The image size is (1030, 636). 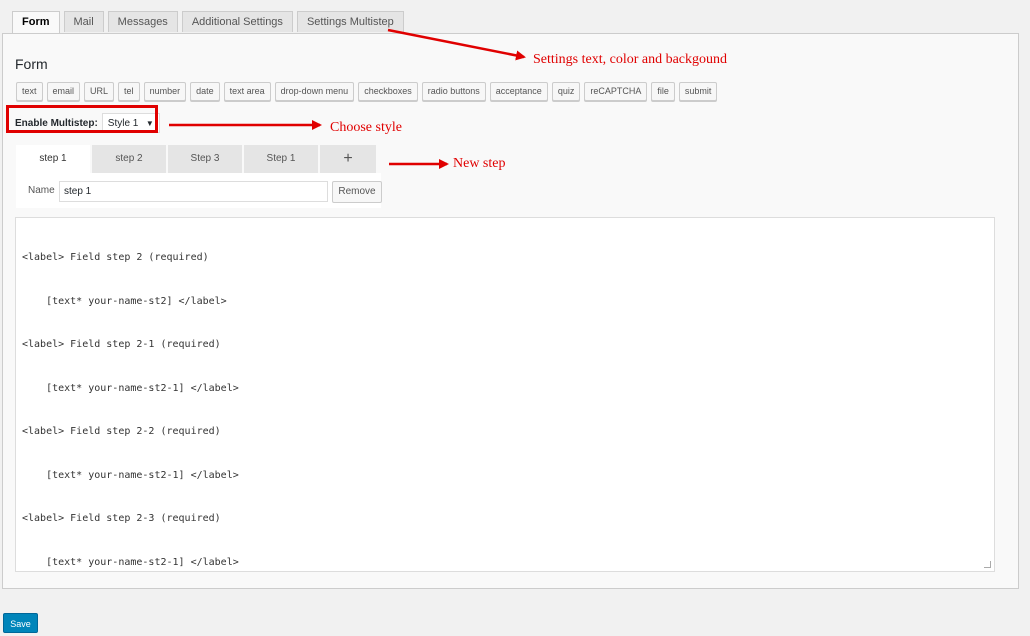 What do you see at coordinates (479, 163) in the screenshot?
I see `annotation-new-step-text: New step` at bounding box center [479, 163].